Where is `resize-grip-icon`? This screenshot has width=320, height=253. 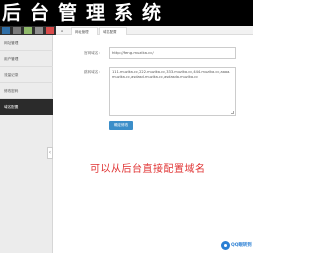 resize-grip-icon is located at coordinates (232, 112).